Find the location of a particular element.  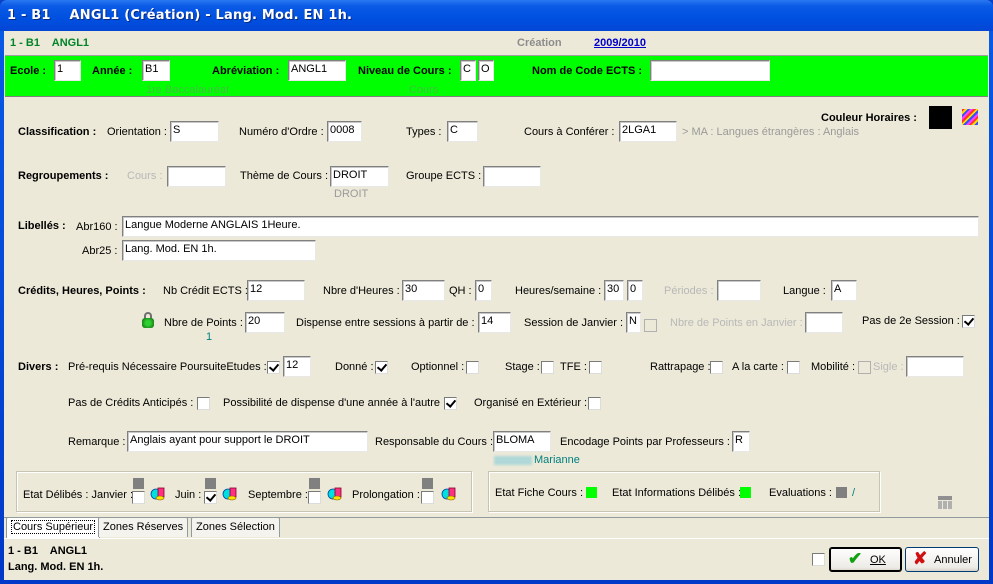

carte-label: A la carte : is located at coordinates (758, 367).